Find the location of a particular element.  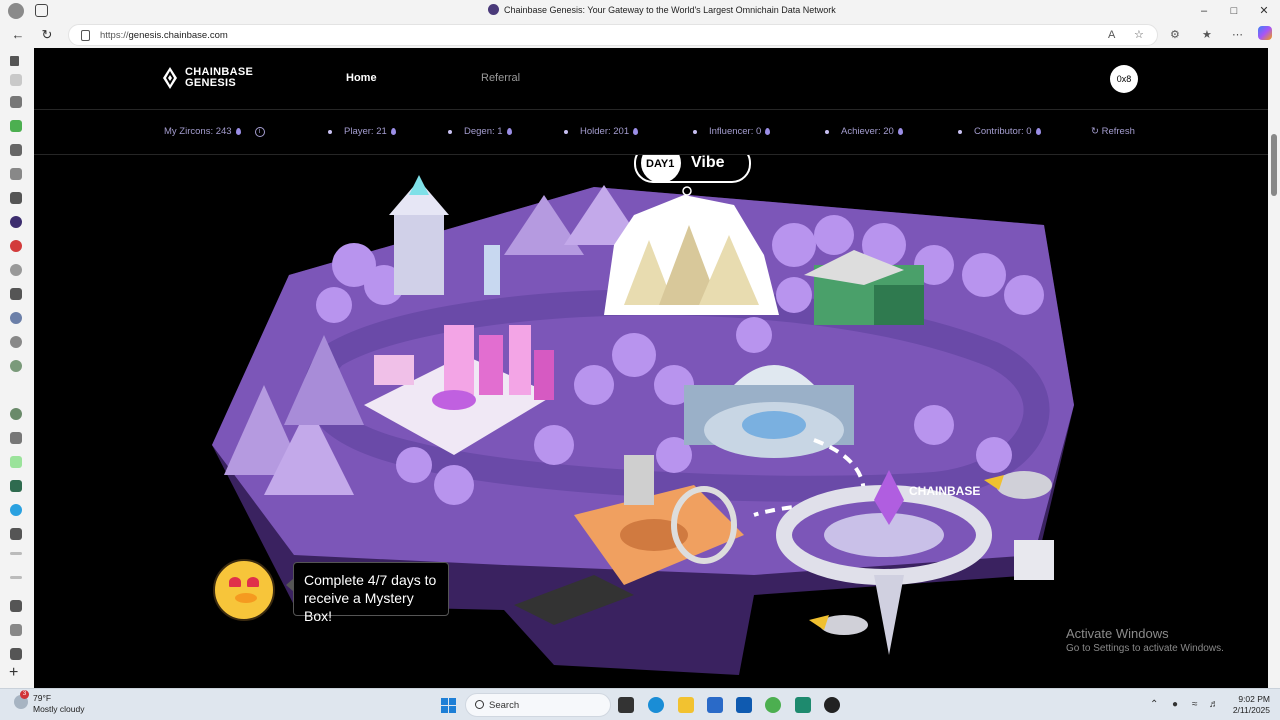

show-hidden-icons-icon: ⌃ is located at coordinates (1154, 704).